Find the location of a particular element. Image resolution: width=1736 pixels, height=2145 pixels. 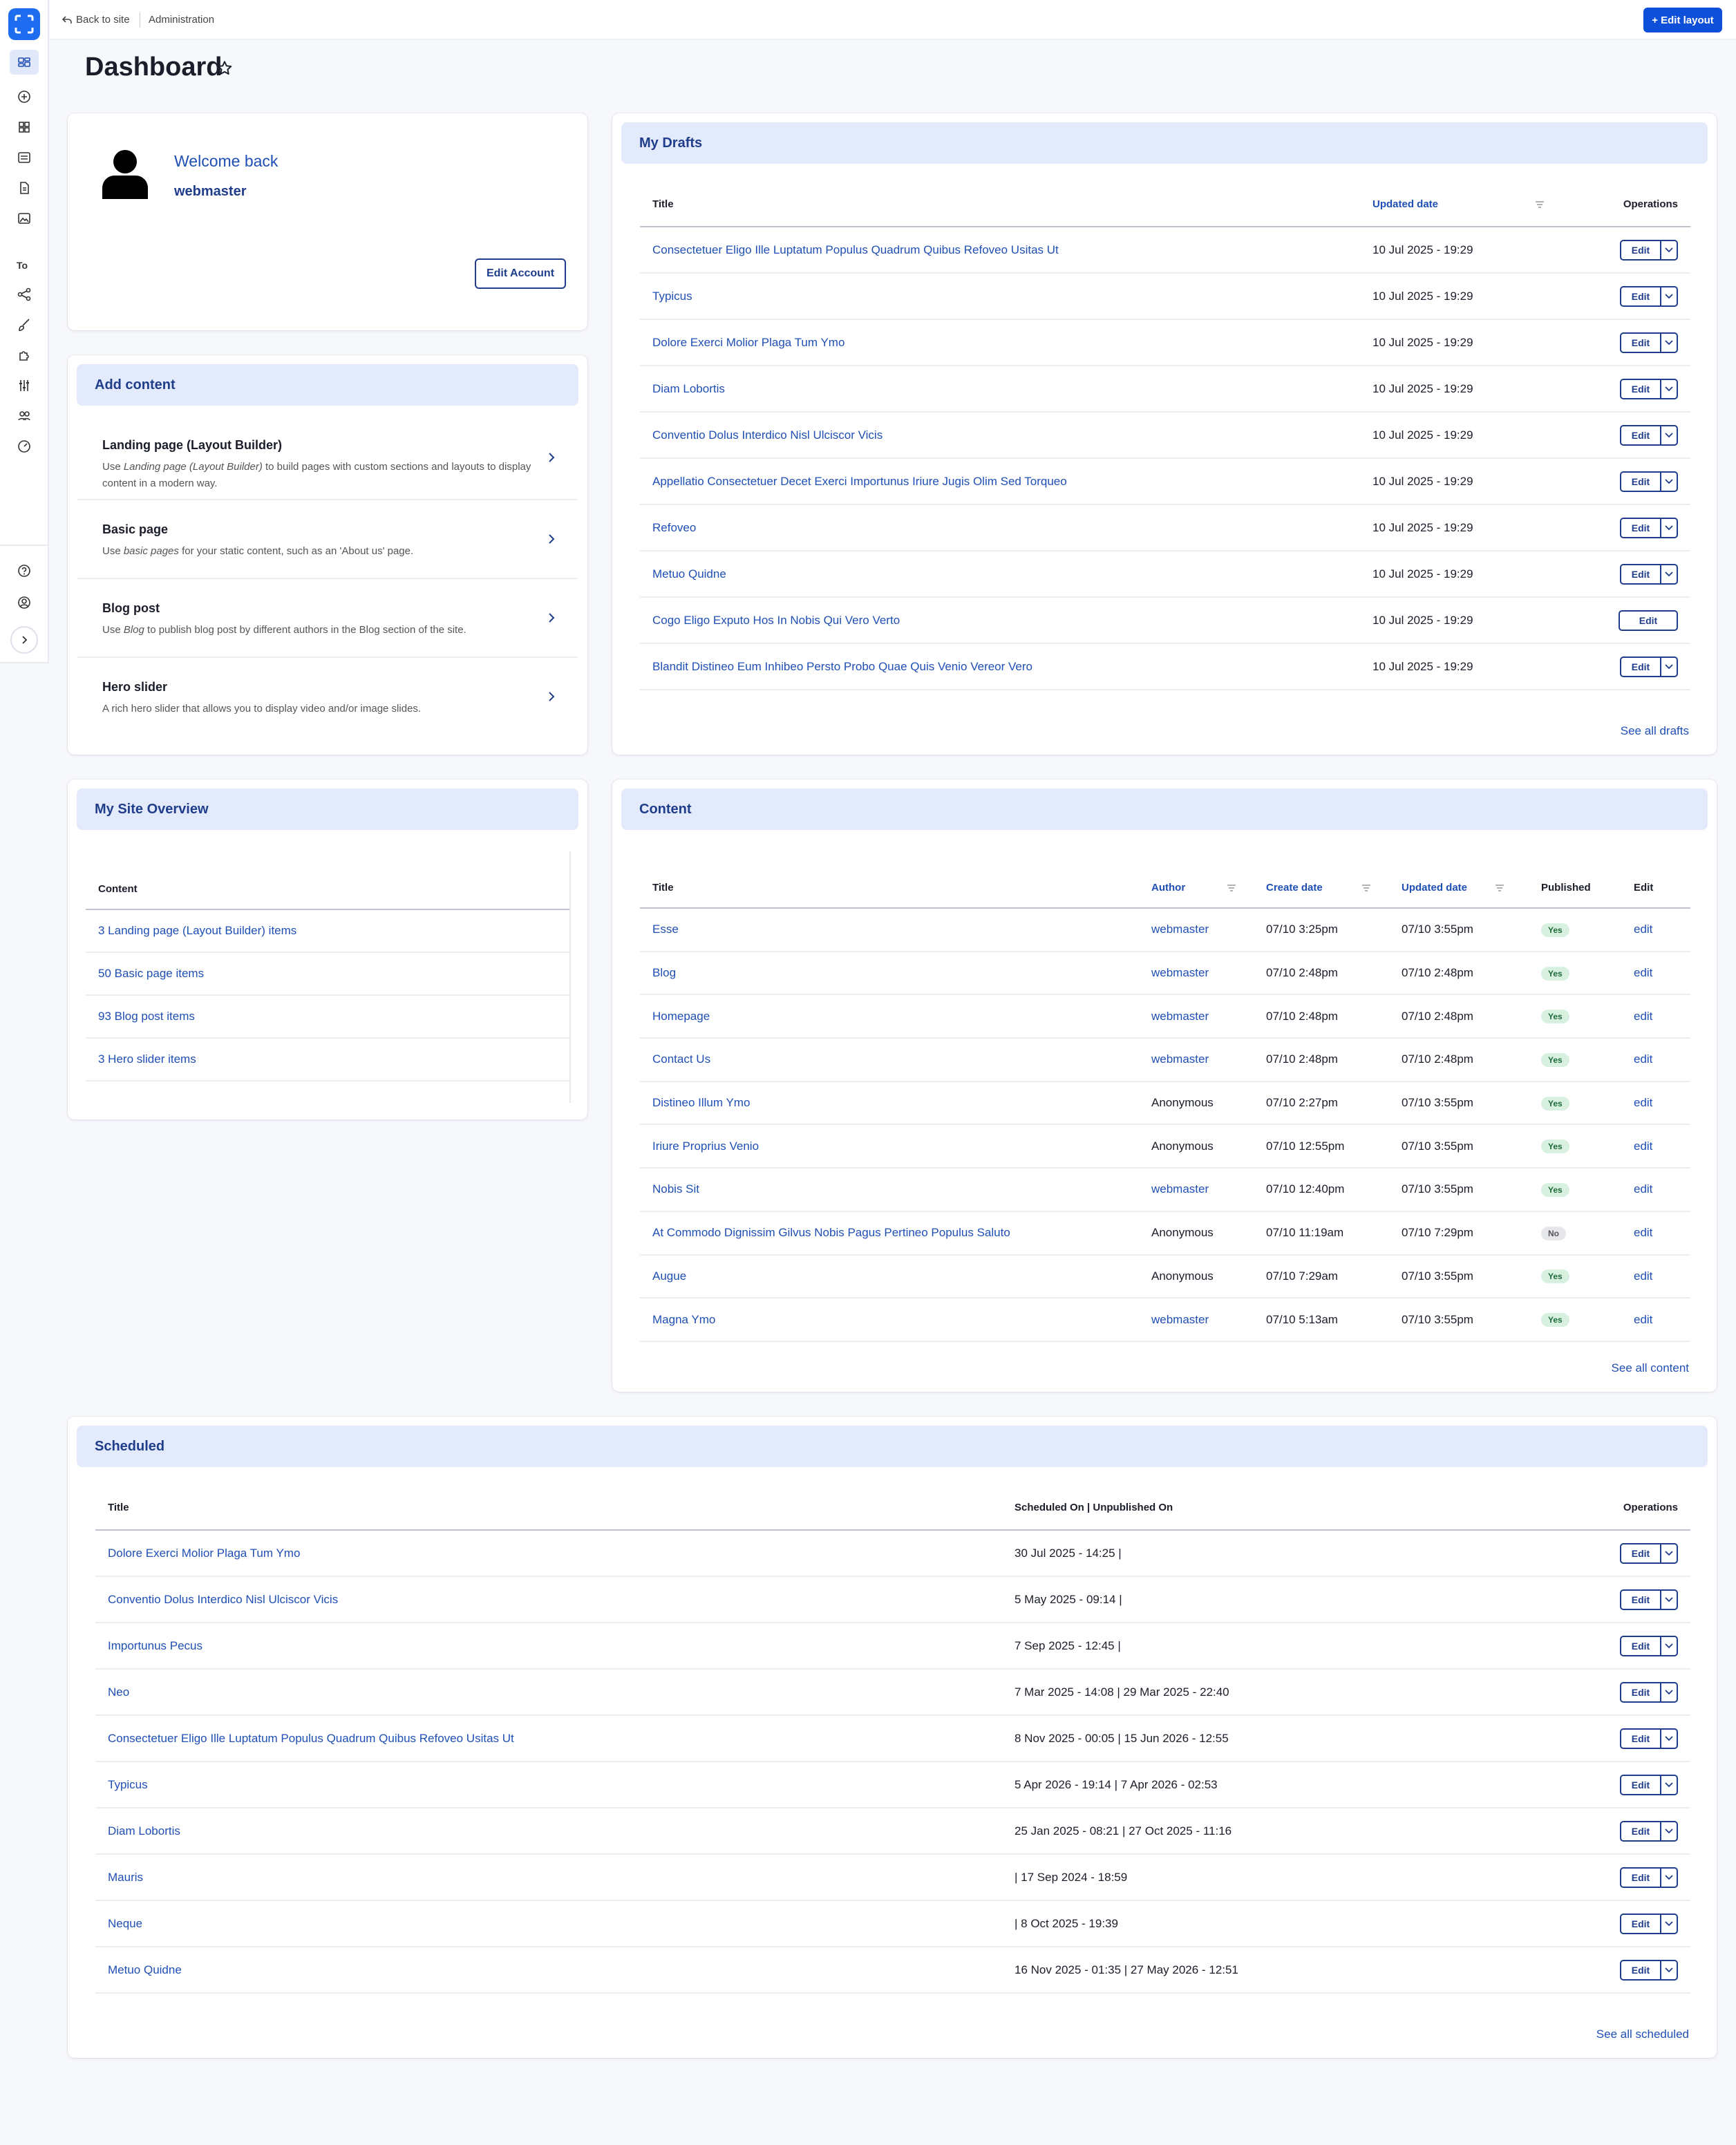

media-icon is located at coordinates (24, 218).